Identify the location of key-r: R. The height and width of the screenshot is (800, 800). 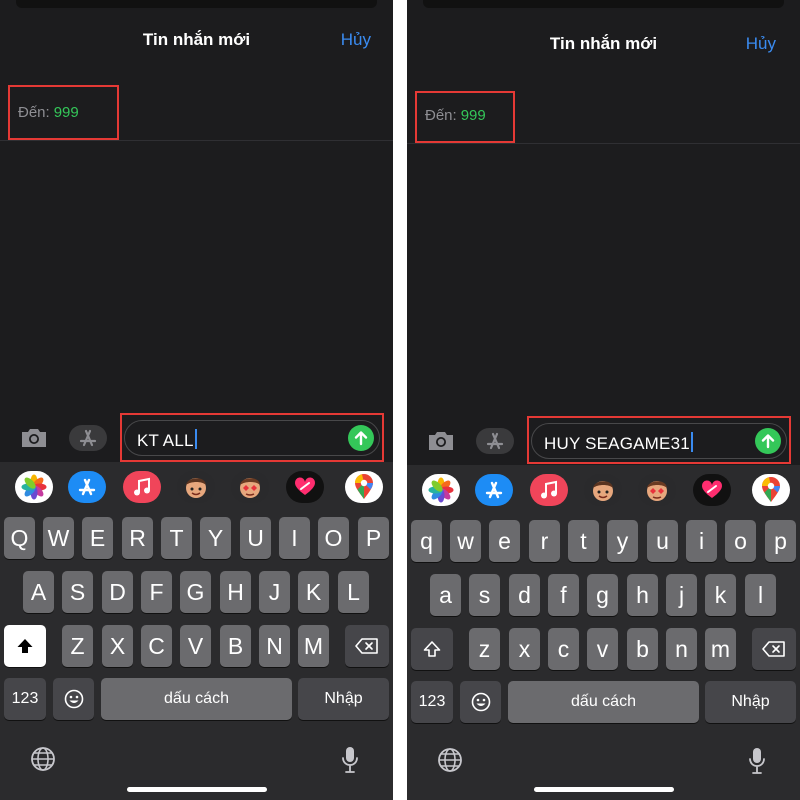
(137, 538).